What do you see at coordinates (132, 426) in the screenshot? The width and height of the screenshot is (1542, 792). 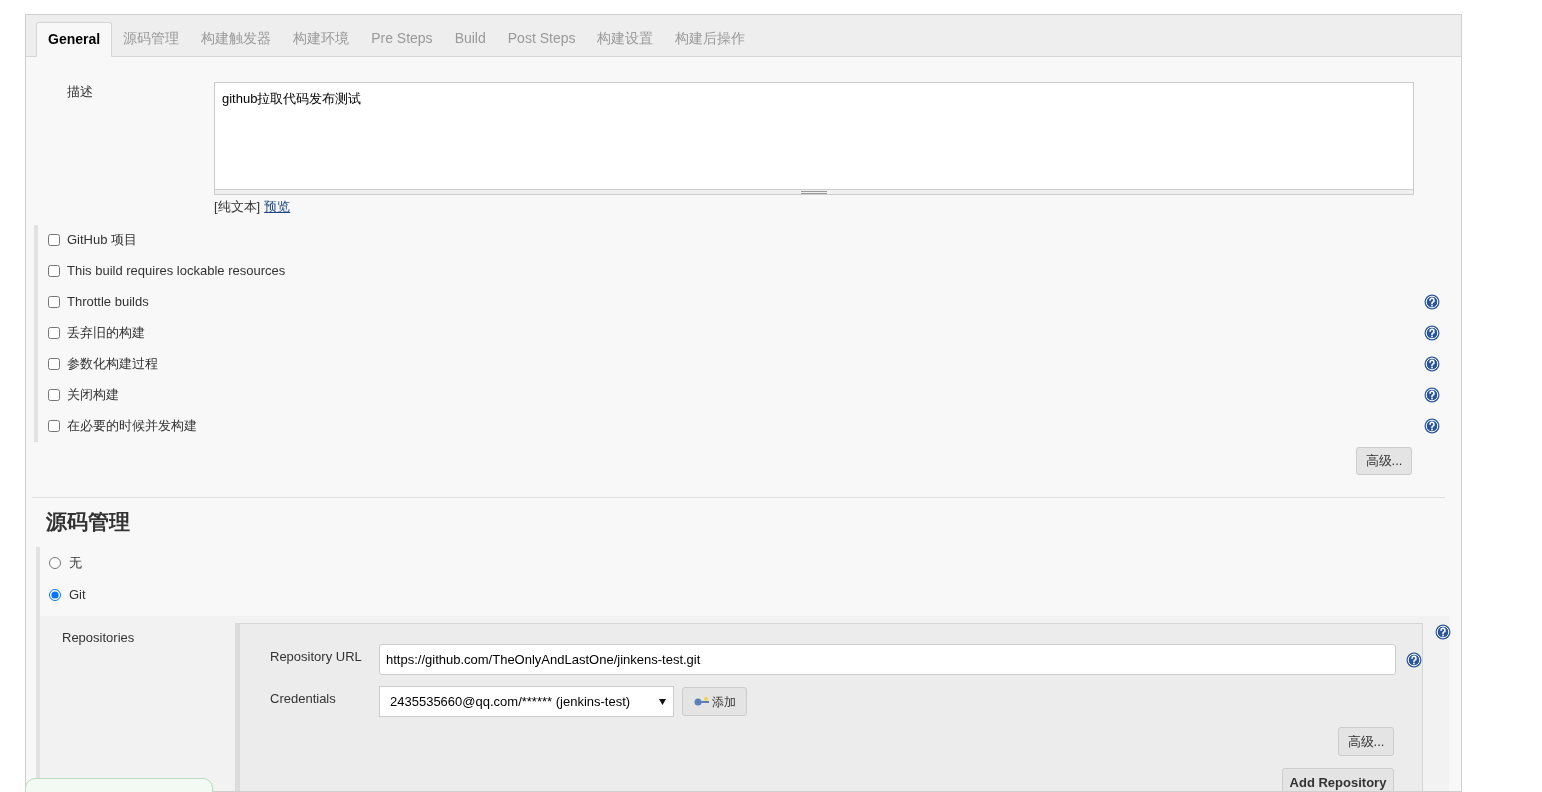 I see `option-label: 在必要的时候并发构建` at bounding box center [132, 426].